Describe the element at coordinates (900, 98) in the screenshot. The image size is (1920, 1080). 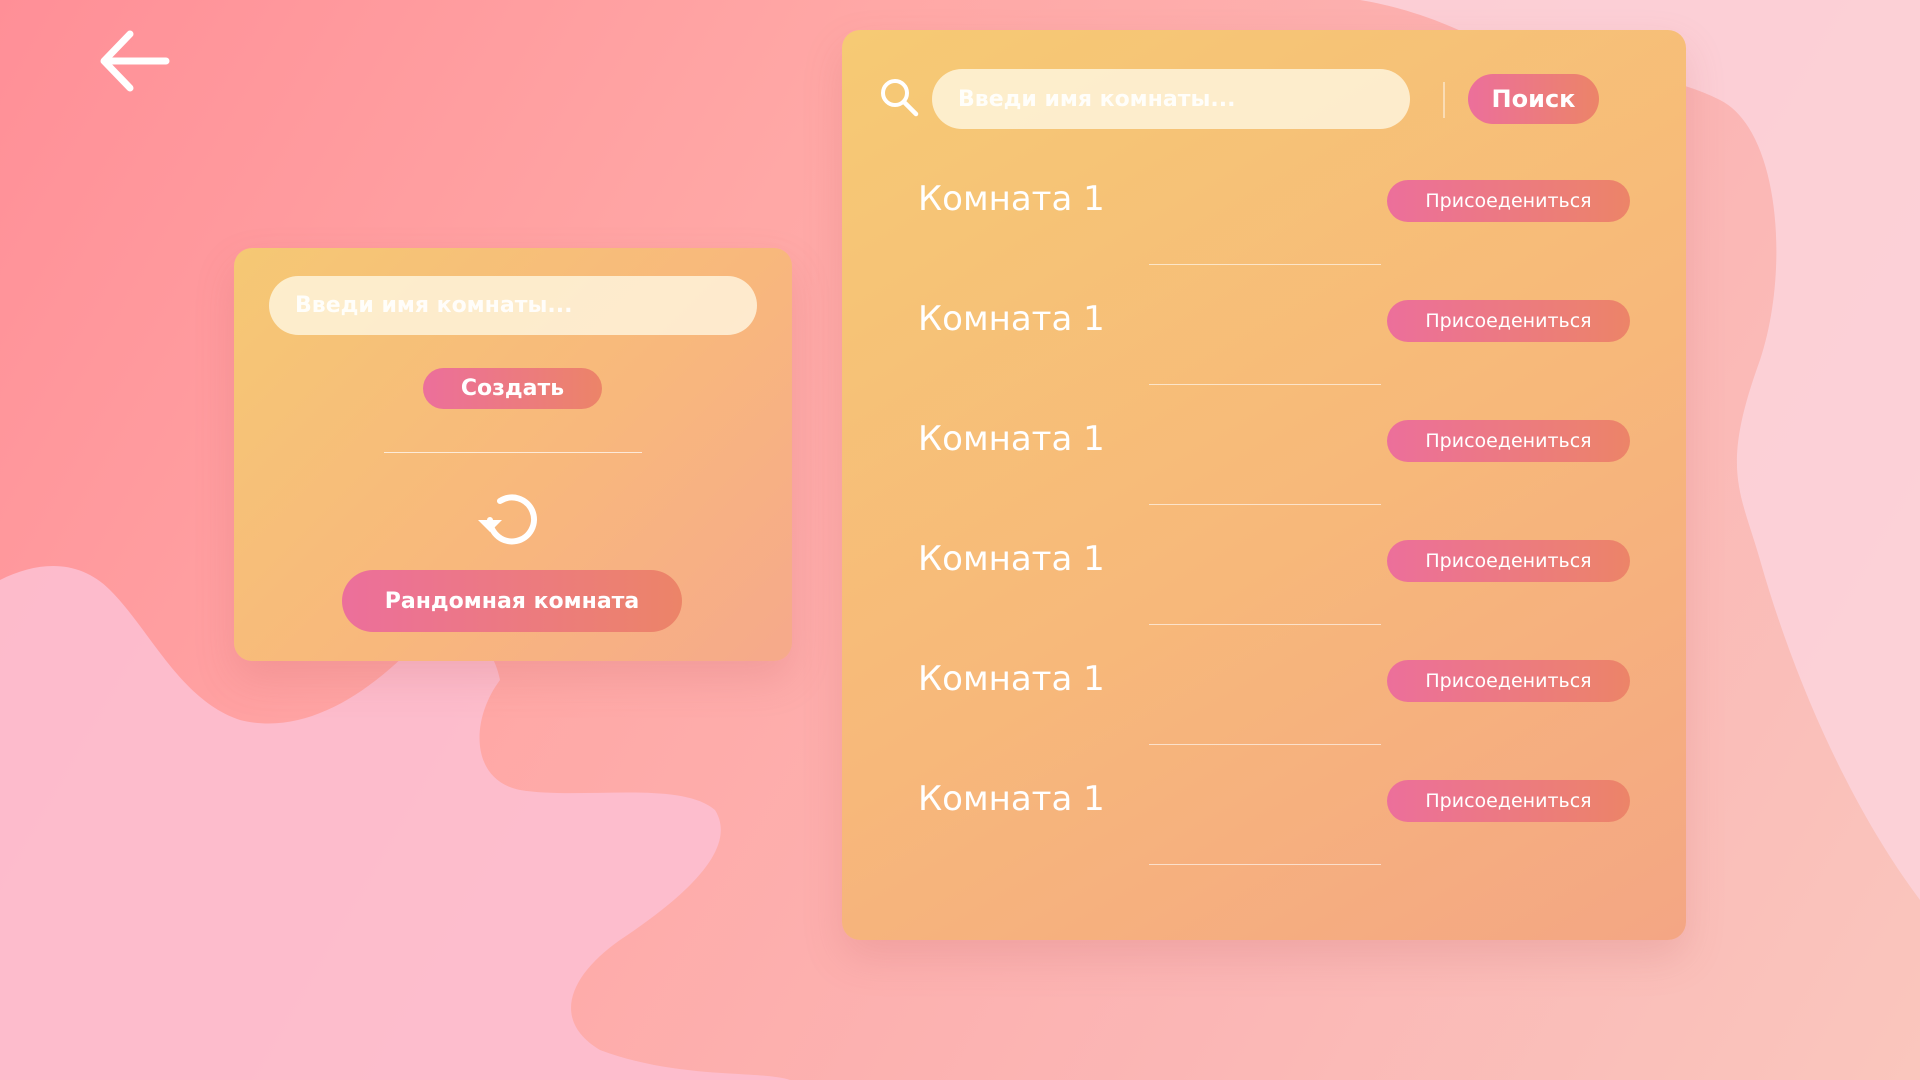
I see `search-icon` at that location.